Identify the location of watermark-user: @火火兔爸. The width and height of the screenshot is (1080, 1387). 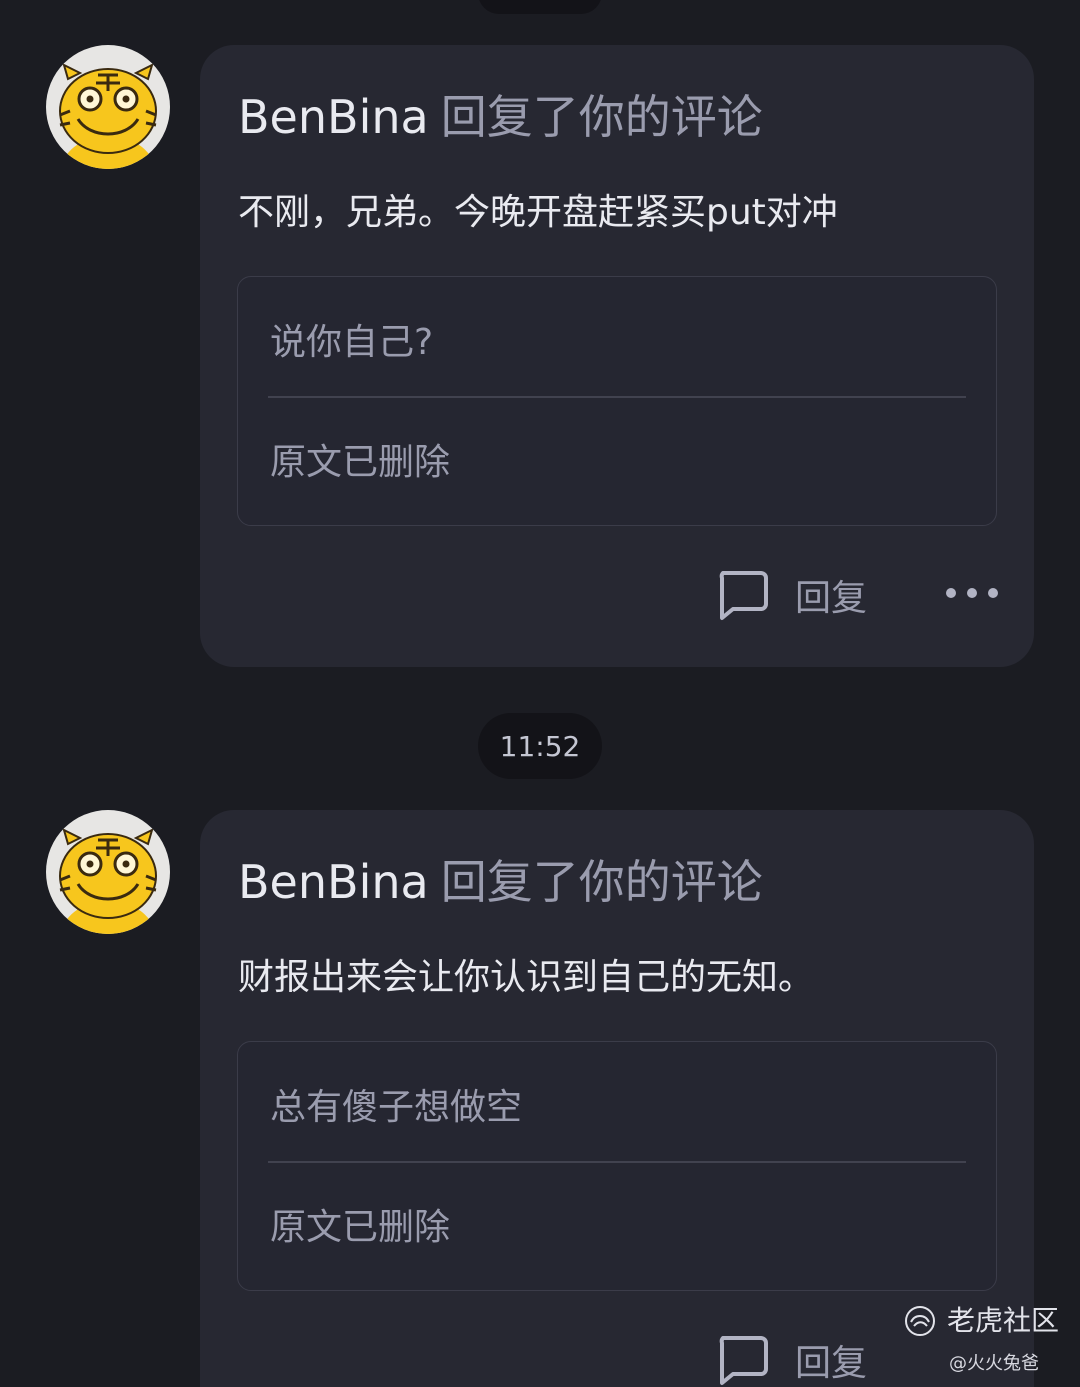
(994, 1363).